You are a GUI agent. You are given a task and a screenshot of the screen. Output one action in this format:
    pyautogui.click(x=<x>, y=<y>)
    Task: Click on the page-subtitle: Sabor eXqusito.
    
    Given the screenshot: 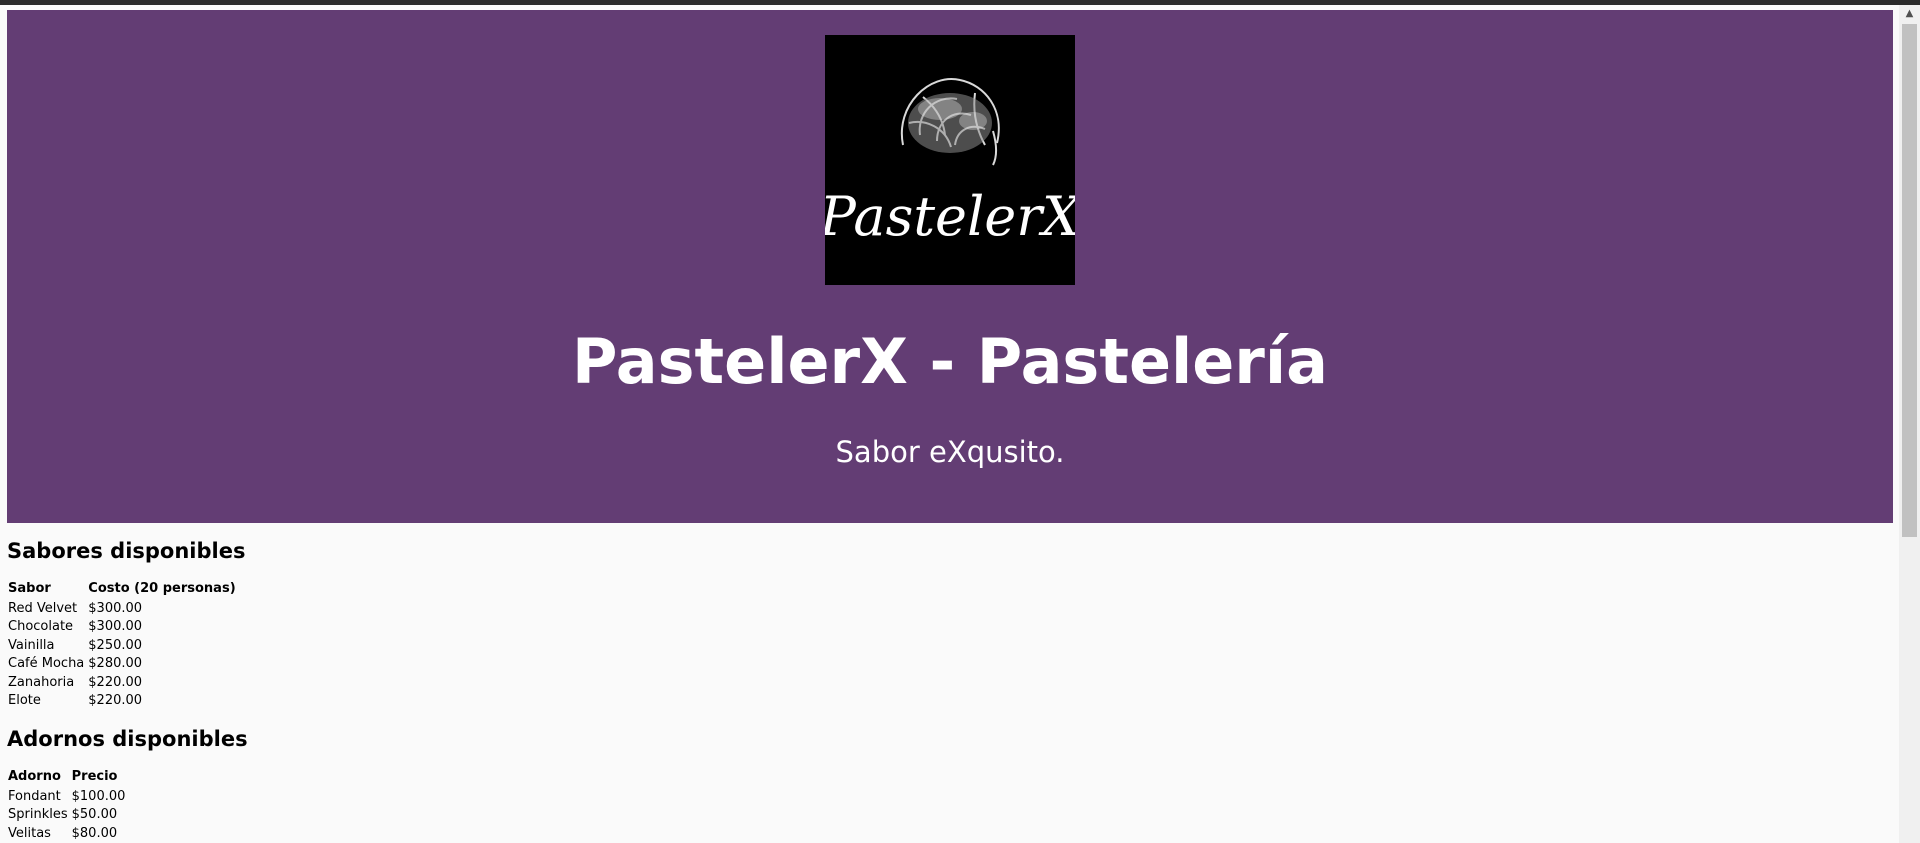 What is the action you would take?
    pyautogui.click(x=950, y=452)
    